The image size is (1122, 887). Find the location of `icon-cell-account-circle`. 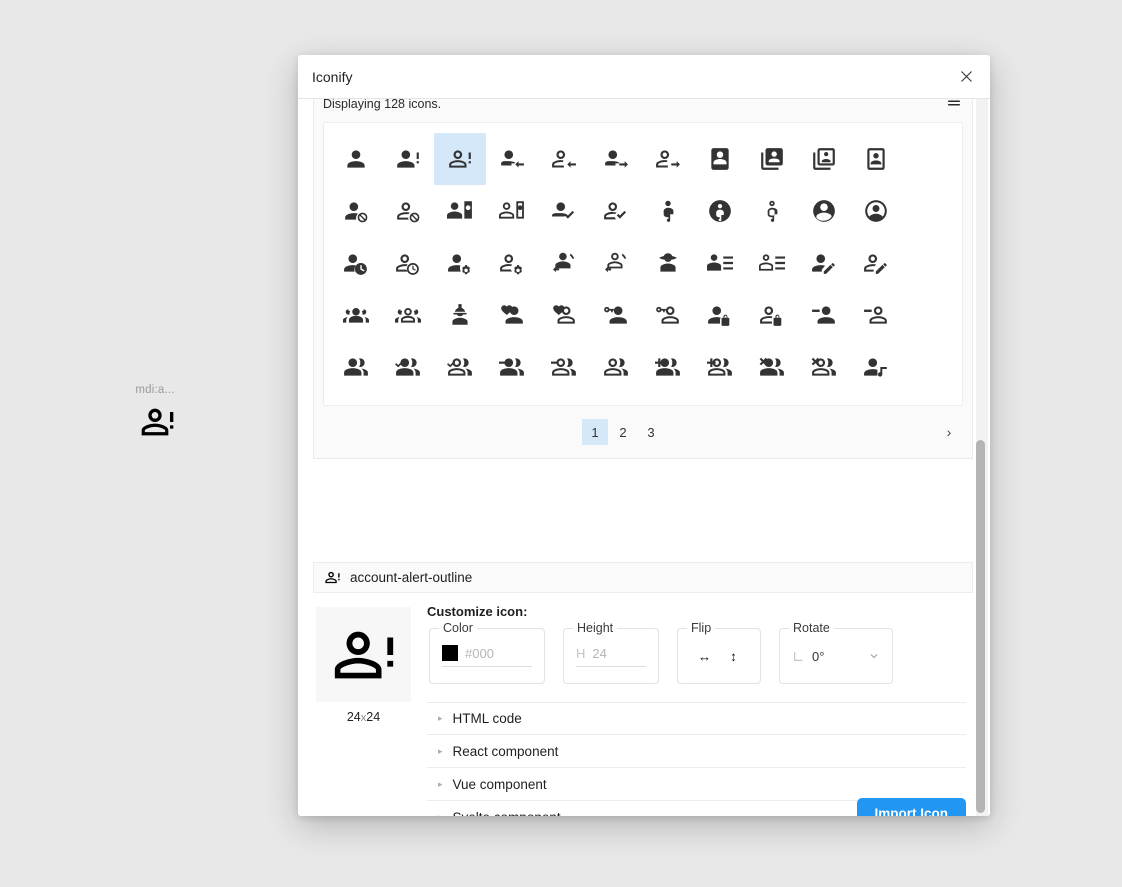

icon-cell-account-circle is located at coordinates (824, 211).